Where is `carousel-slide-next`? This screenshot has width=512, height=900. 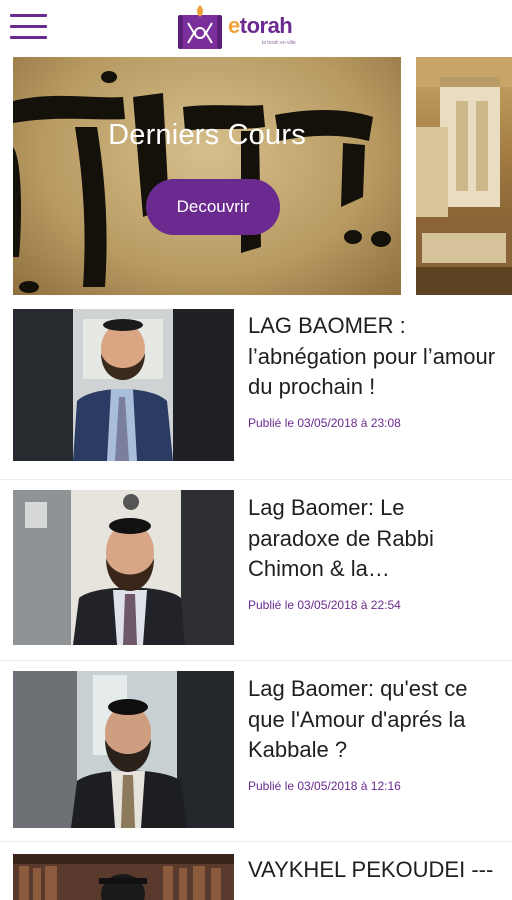
carousel-slide-next is located at coordinates (464, 176).